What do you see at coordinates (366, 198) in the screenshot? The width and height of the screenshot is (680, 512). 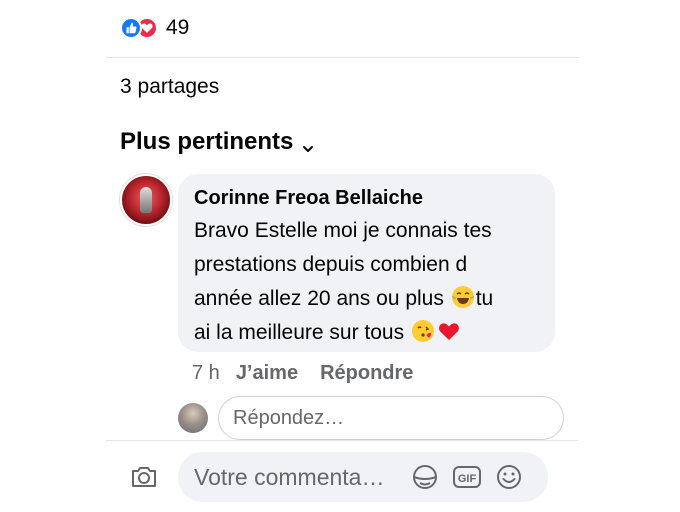 I see `comment-author: Corinne Freoa Bellaiche` at bounding box center [366, 198].